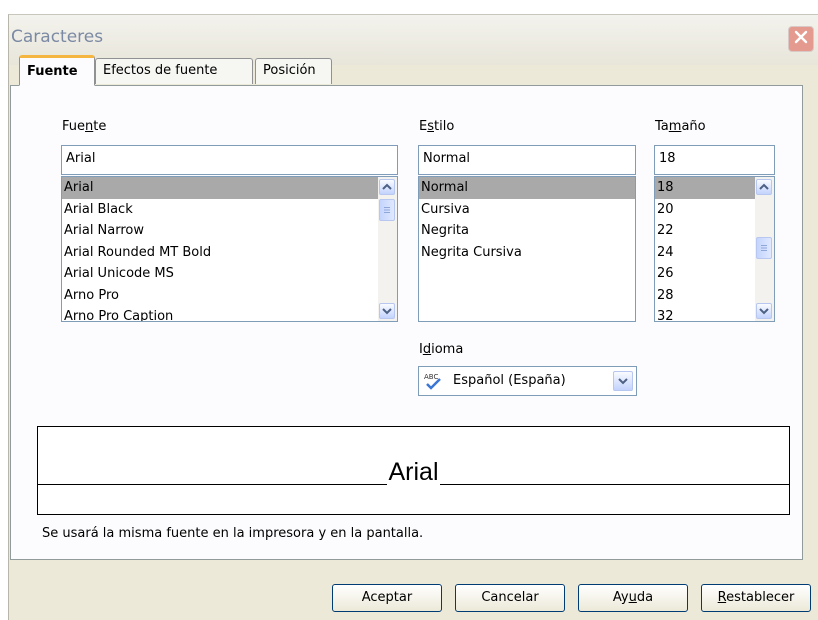 The width and height of the screenshot is (818, 620). I want to click on font-preview: Arial, so click(413, 470).